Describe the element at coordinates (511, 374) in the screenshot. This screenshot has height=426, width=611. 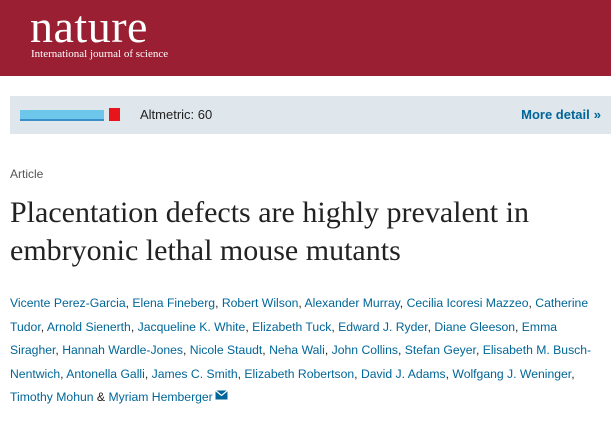
I see `author-link: Wolfgang J. Weninger` at that location.